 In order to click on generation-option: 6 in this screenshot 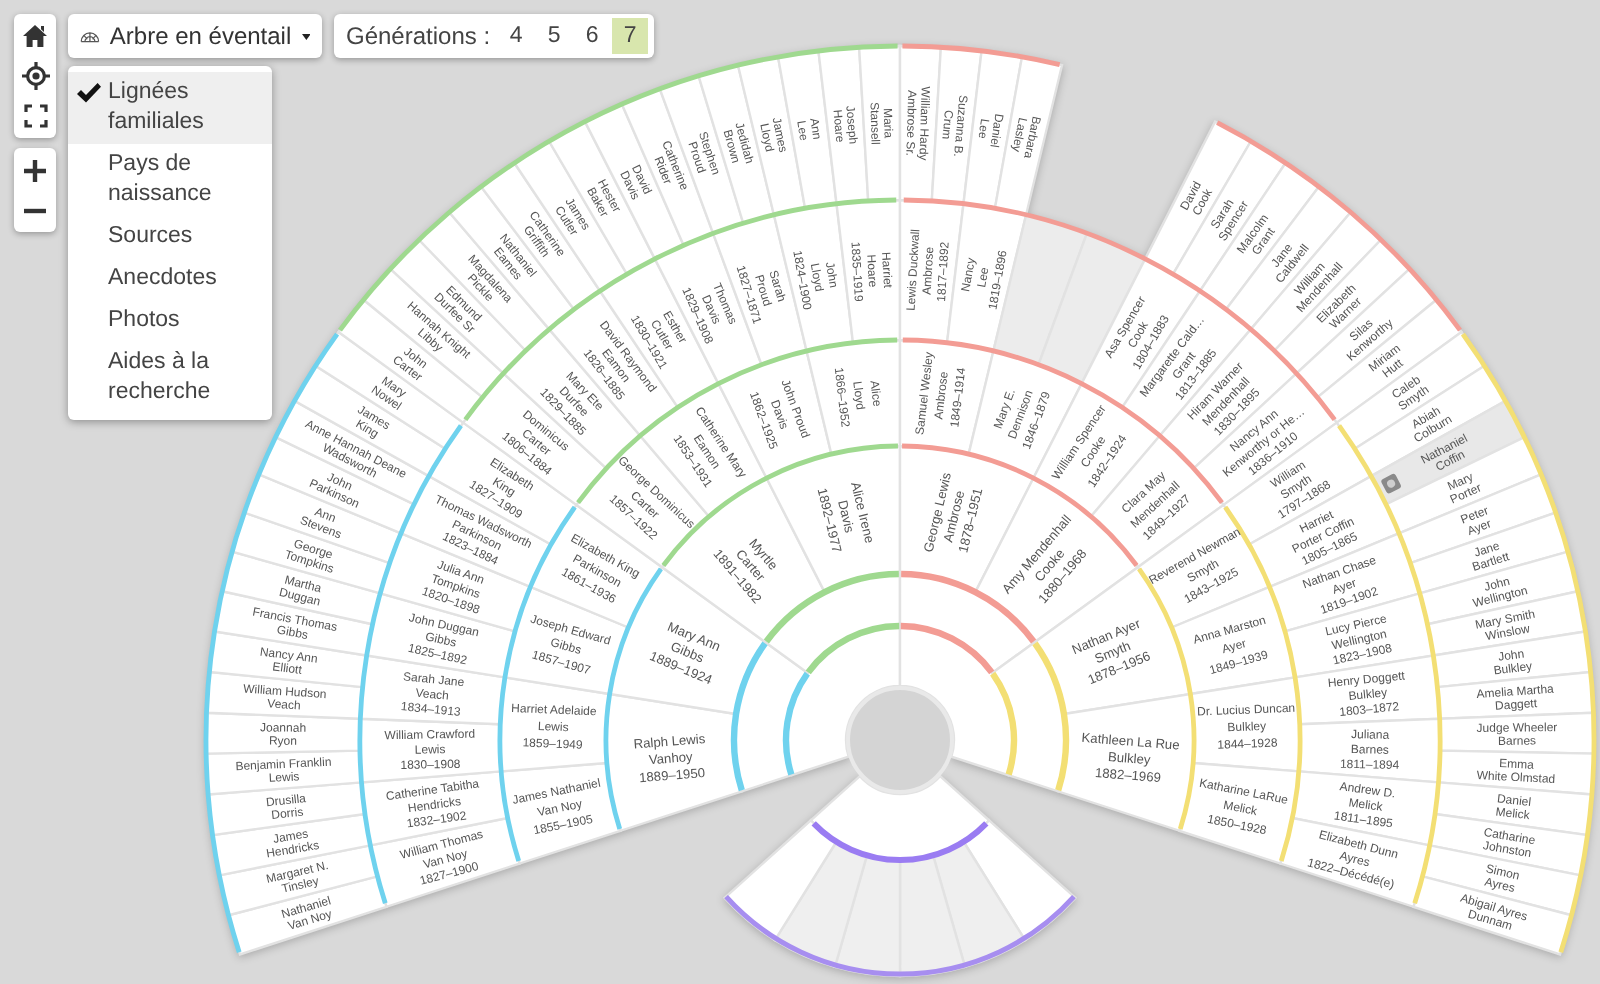, I will do `click(592, 36)`.